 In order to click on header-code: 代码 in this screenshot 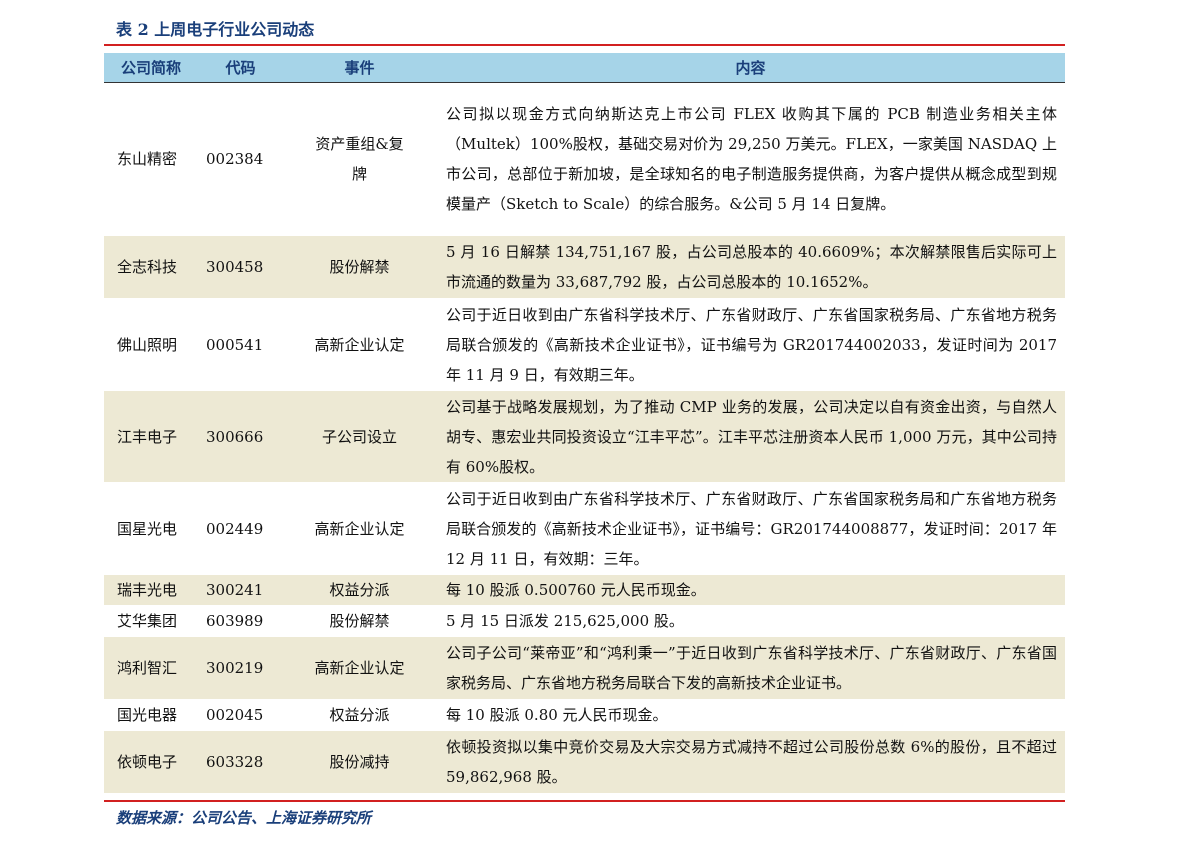, I will do `click(240, 68)`.